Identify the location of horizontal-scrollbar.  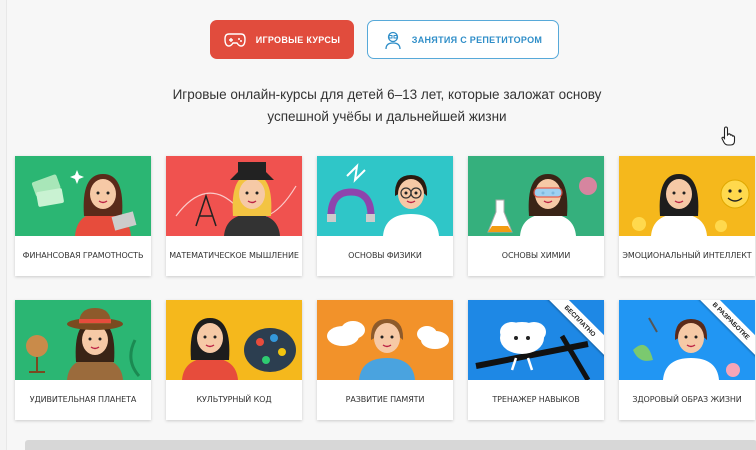
(390, 445).